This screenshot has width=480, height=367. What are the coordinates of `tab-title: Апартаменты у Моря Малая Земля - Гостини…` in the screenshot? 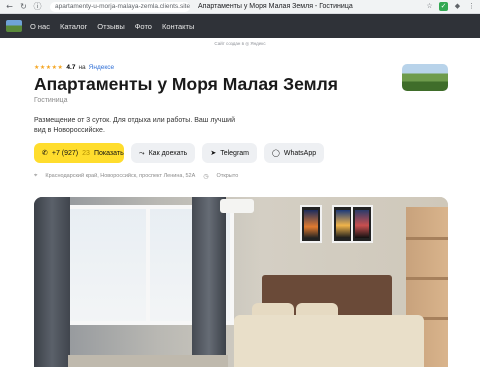 It's located at (275, 6).